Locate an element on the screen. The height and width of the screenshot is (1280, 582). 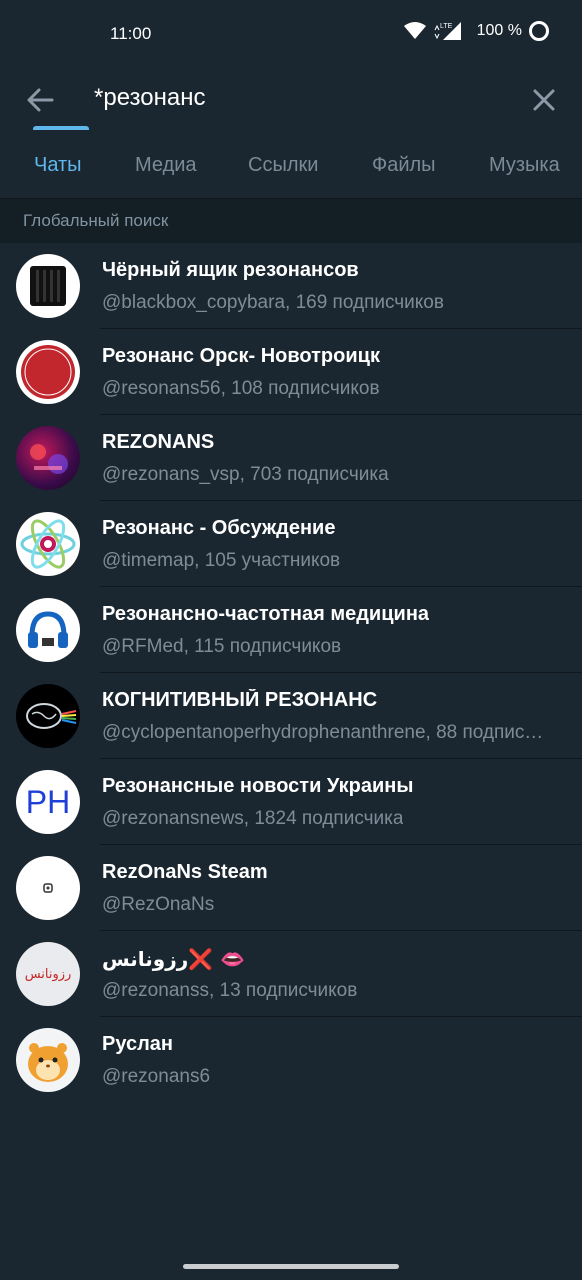
headphones-icon is located at coordinates (48, 629).